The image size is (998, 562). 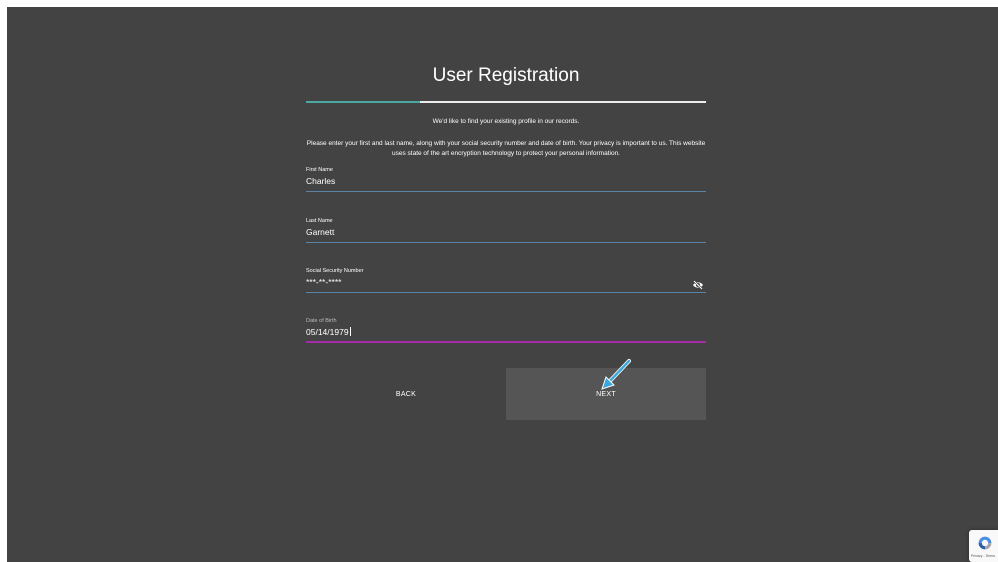 What do you see at coordinates (363, 102) in the screenshot?
I see `progress-bar-fill` at bounding box center [363, 102].